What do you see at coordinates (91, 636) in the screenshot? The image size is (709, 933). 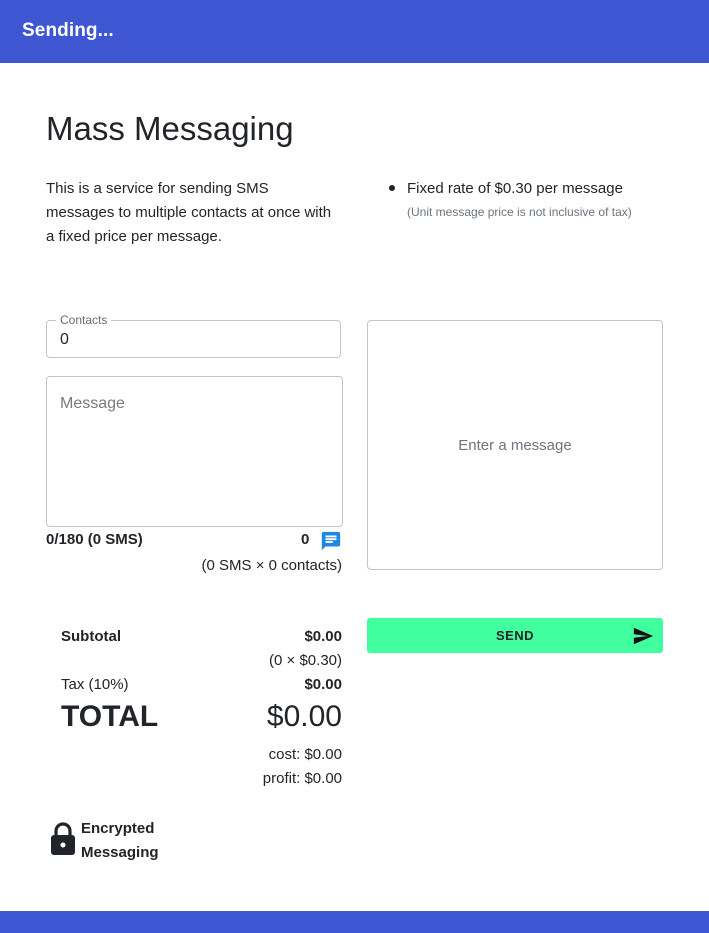 I see `subtotal-label: Subtotal` at bounding box center [91, 636].